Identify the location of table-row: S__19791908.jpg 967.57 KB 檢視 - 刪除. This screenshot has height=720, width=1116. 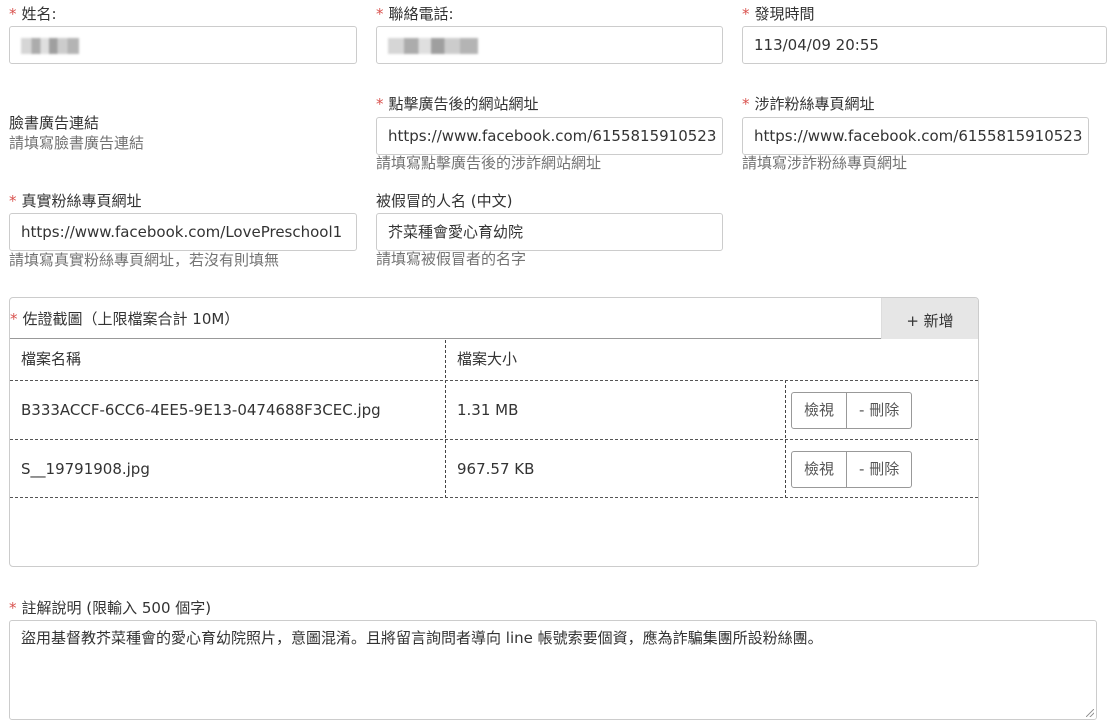
(494, 468).